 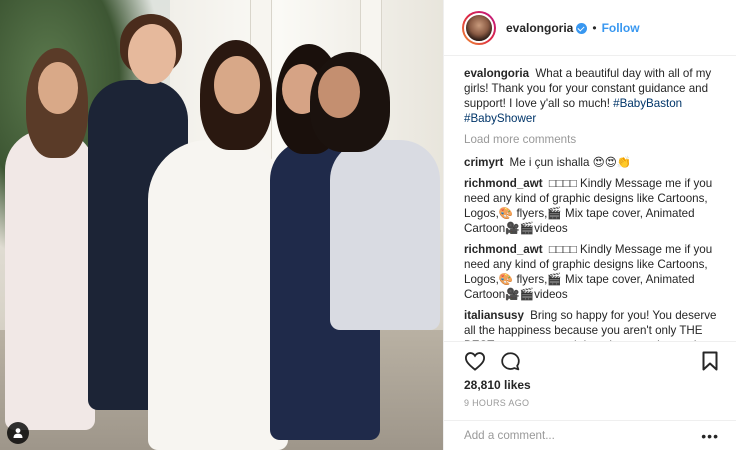 What do you see at coordinates (591, 361) in the screenshot?
I see `action-bar` at bounding box center [591, 361].